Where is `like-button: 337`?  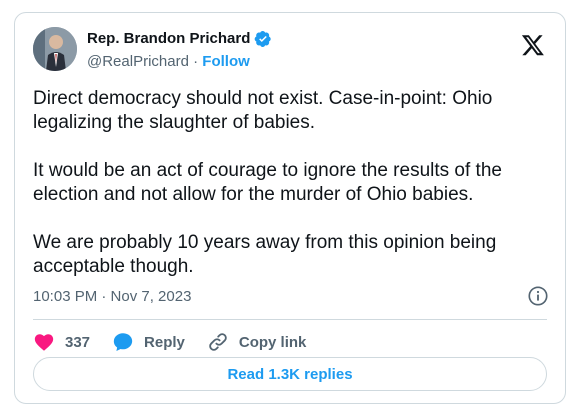
like-button: 337 is located at coordinates (61, 342).